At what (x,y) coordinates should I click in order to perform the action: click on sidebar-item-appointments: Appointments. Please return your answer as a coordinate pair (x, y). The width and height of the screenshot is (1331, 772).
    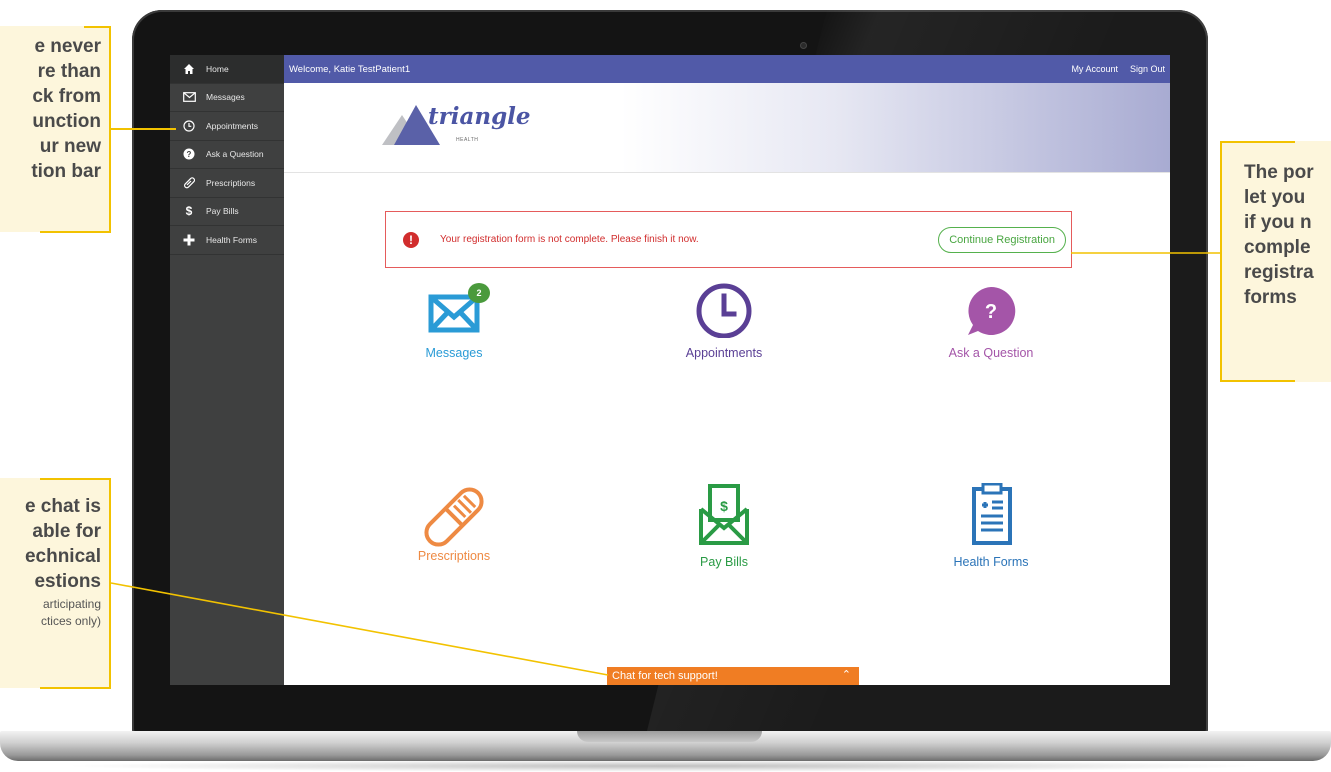
    Looking at the image, I should click on (227, 126).